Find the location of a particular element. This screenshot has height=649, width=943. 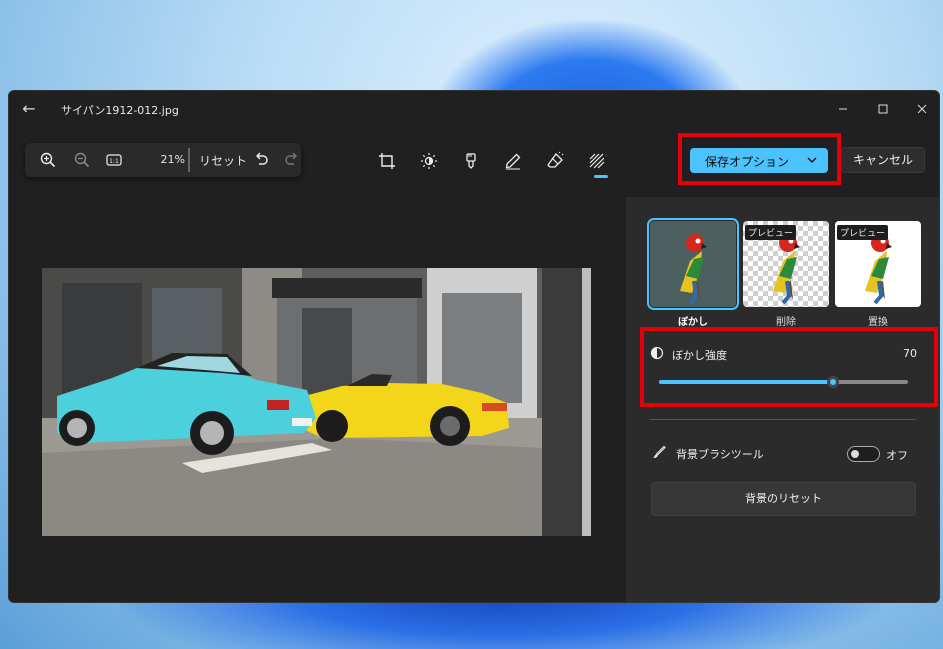

slider-fill is located at coordinates (746, 382).